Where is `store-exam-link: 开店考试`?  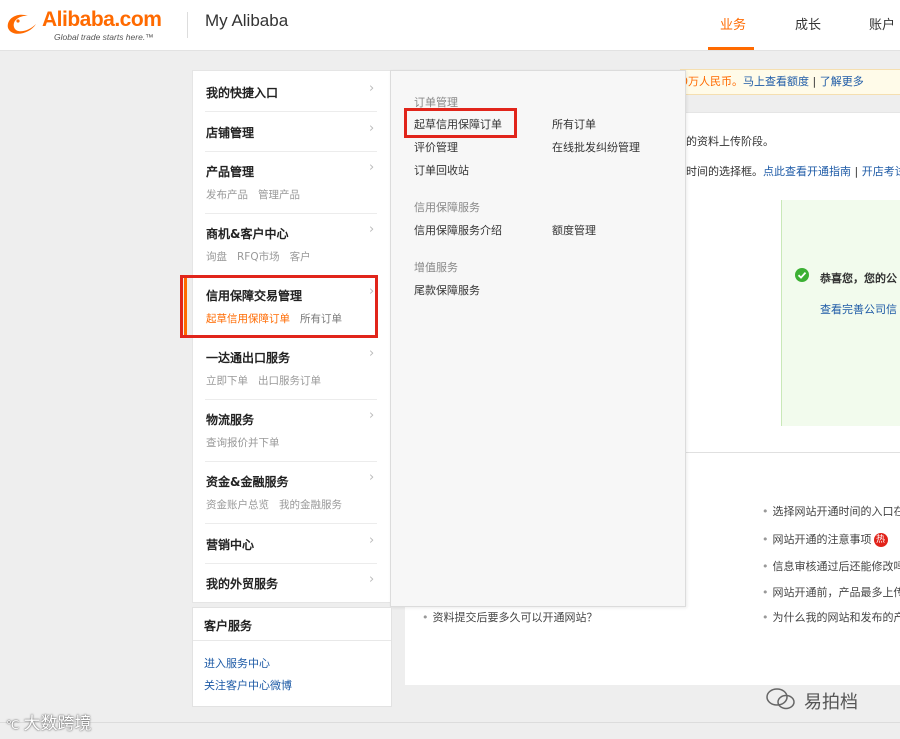 store-exam-link: 开店考试 is located at coordinates (881, 171).